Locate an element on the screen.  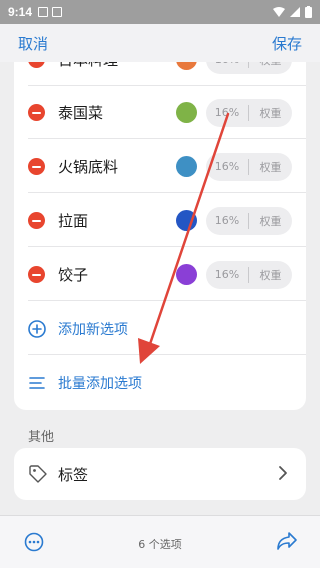
plus-circle-icon is located at coordinates (37, 328).